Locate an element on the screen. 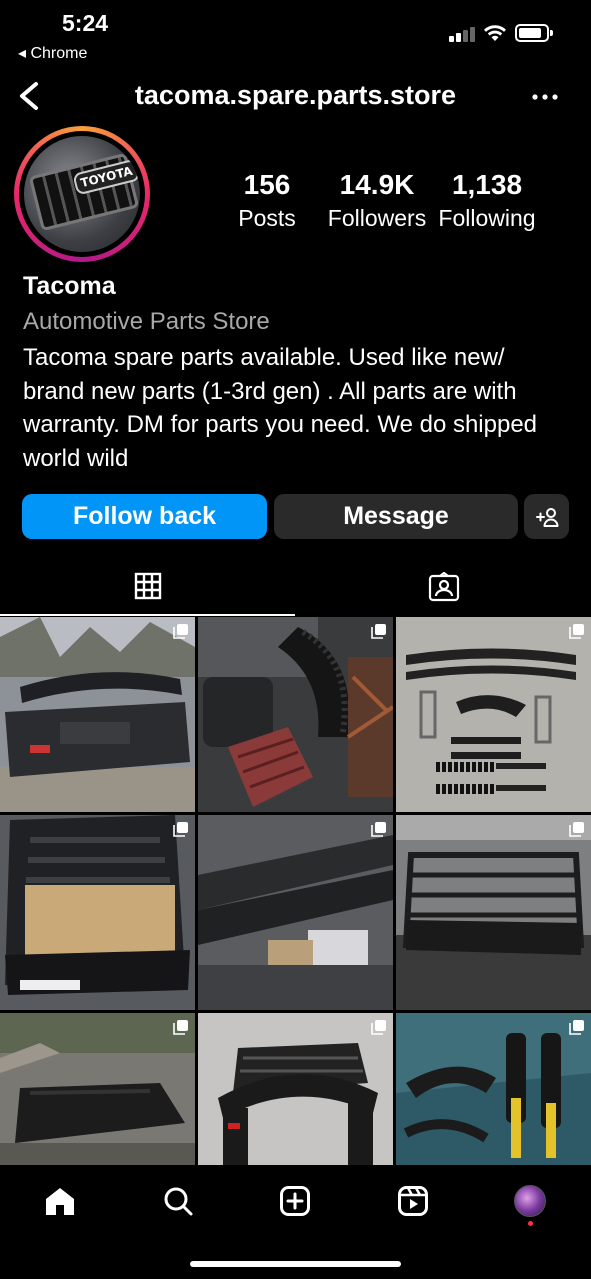 The width and height of the screenshot is (591, 1279). home-icon is located at coordinates (60, 1201).